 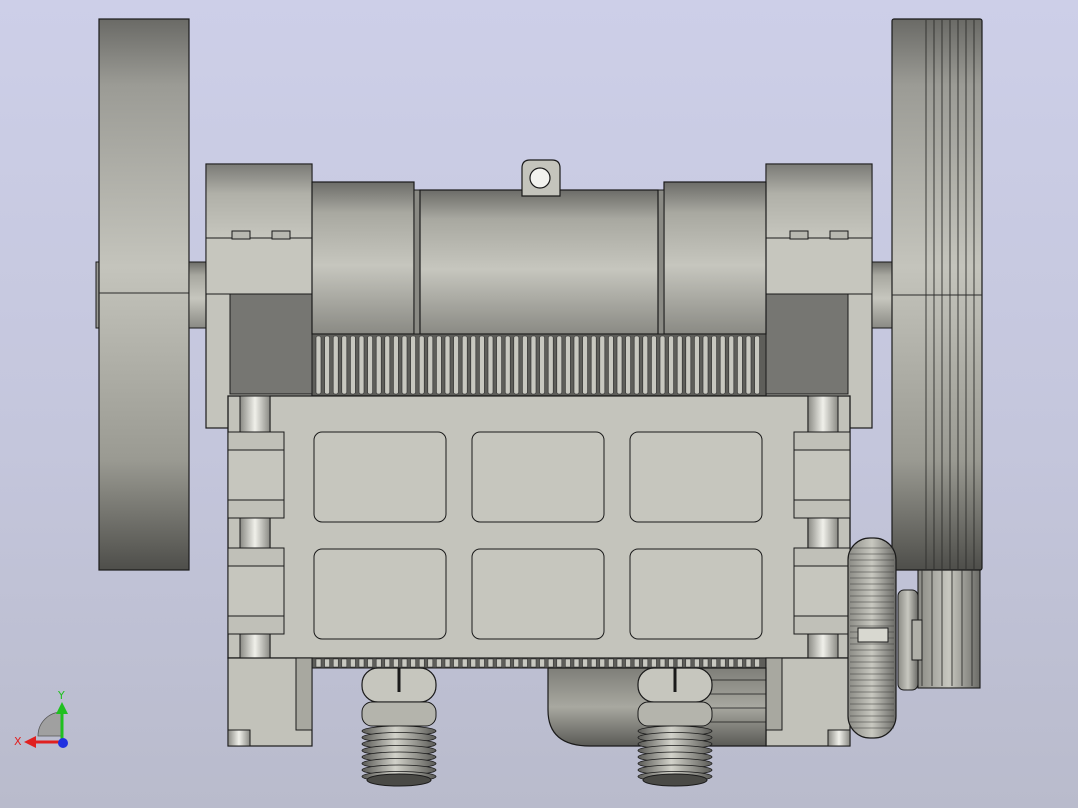 What do you see at coordinates (259, 296) in the screenshot?
I see `left-bearing-housing` at bounding box center [259, 296].